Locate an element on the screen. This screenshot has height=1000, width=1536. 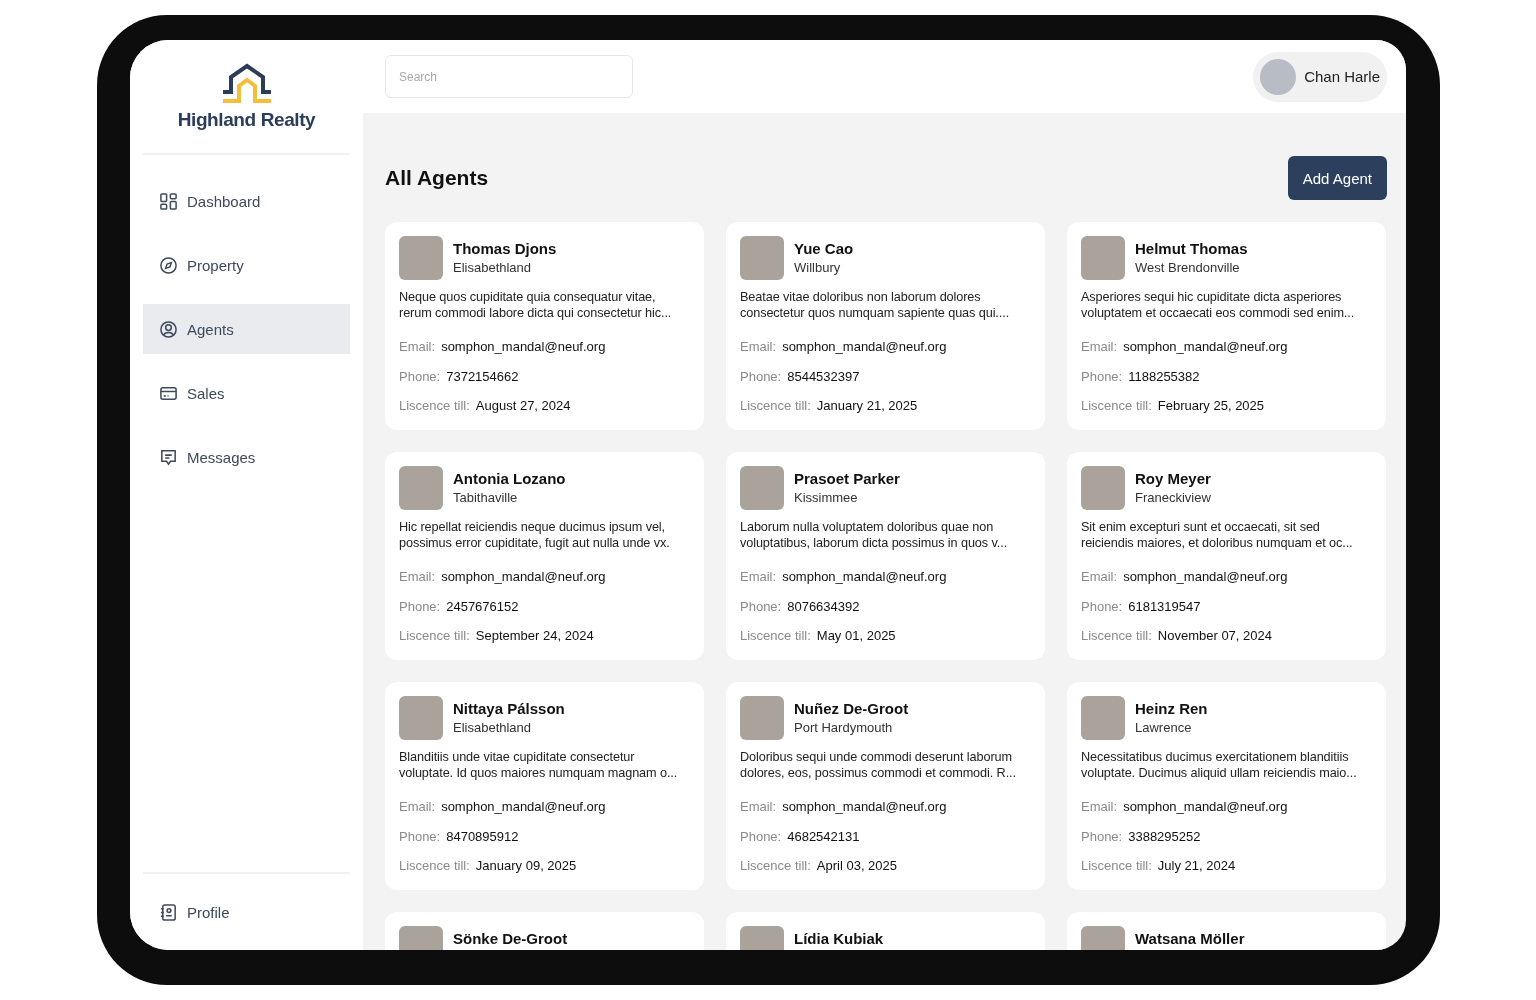
agent-name: Heinz Ren is located at coordinates (1171, 708).